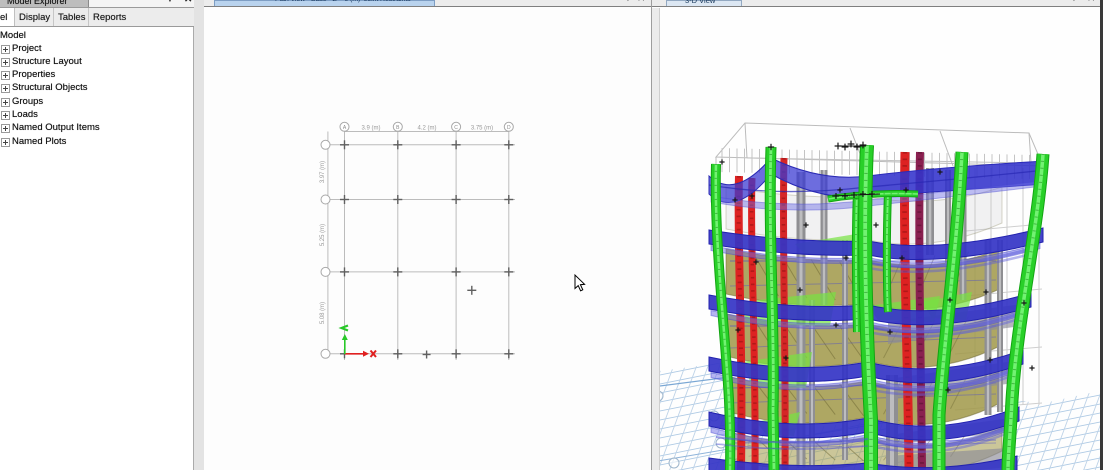  What do you see at coordinates (323, 172) in the screenshot?
I see `svg-text: 3.97 (m)` at bounding box center [323, 172].